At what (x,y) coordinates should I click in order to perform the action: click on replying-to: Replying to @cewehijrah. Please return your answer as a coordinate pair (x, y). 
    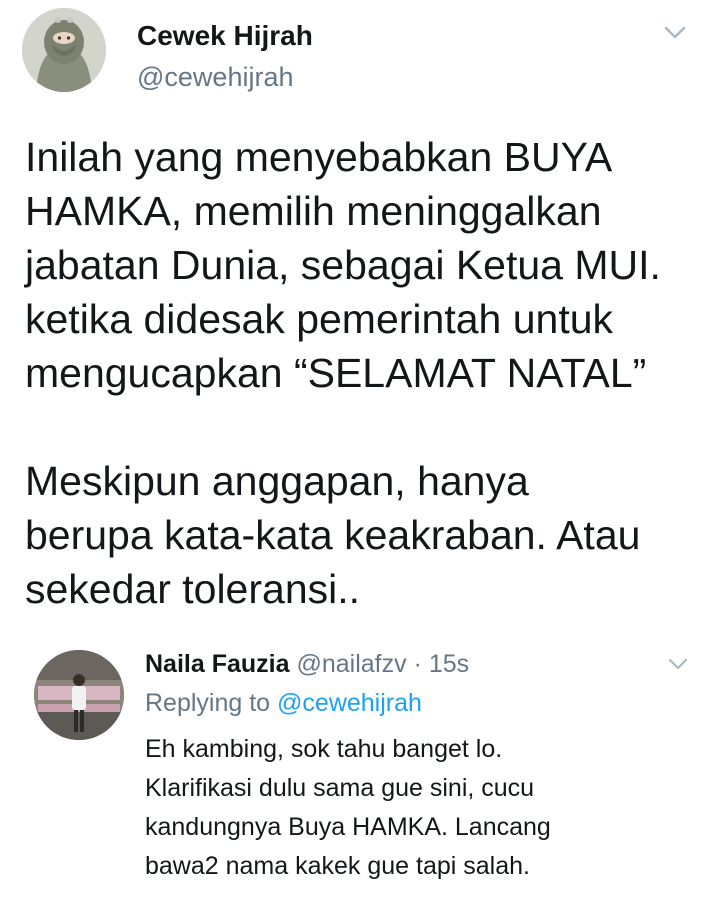
    Looking at the image, I should click on (283, 703).